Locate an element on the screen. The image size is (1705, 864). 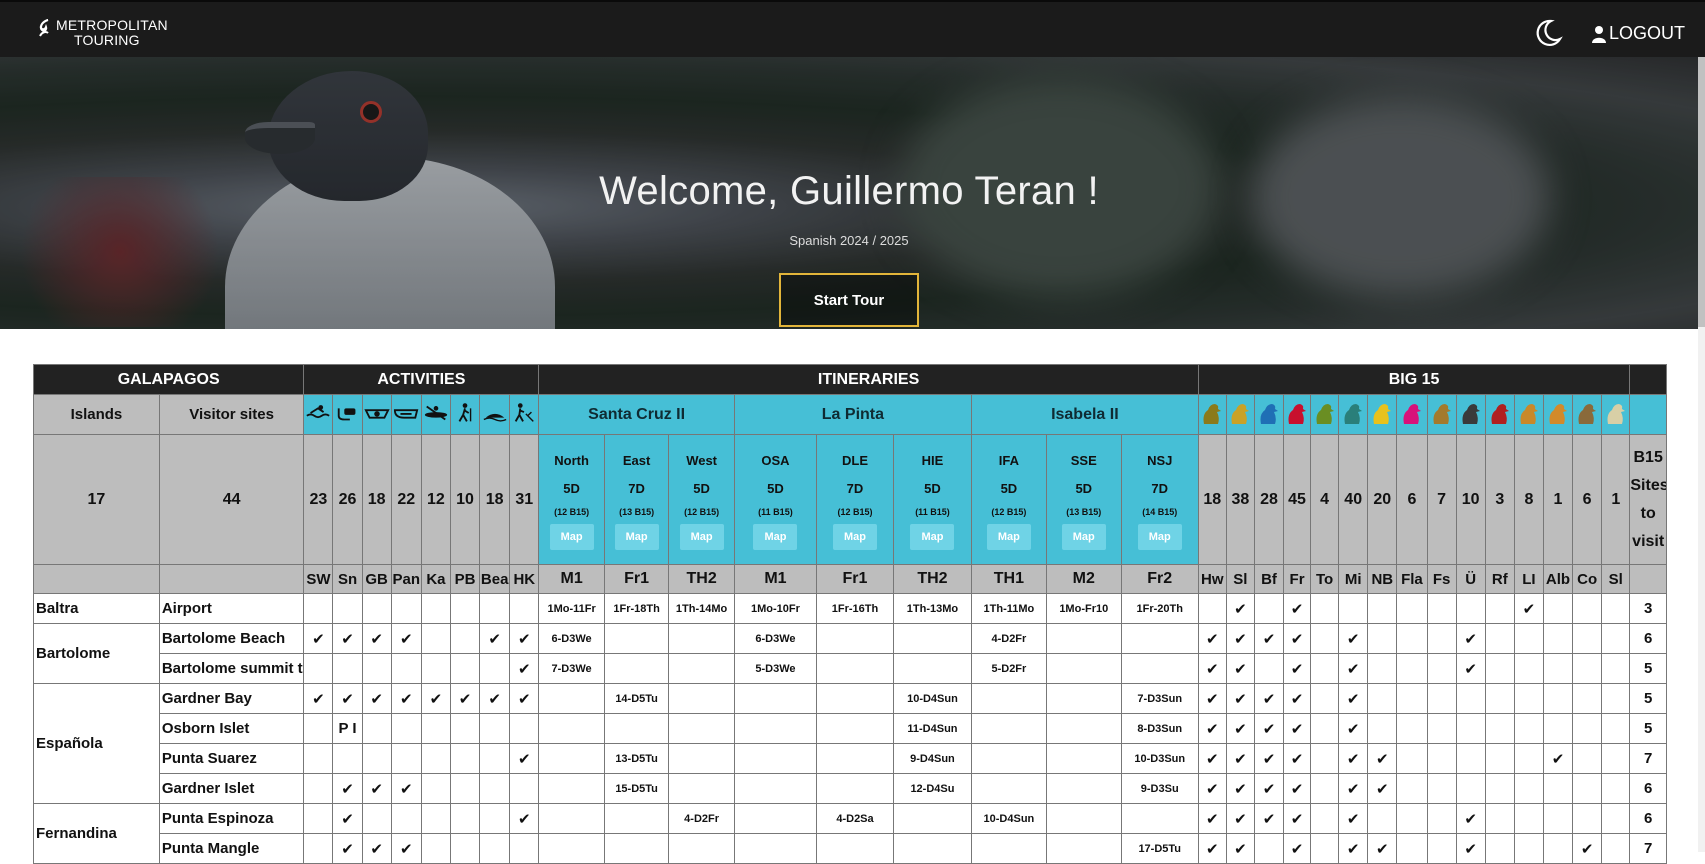
dark-mode-moon-icon is located at coordinates (1548, 33).